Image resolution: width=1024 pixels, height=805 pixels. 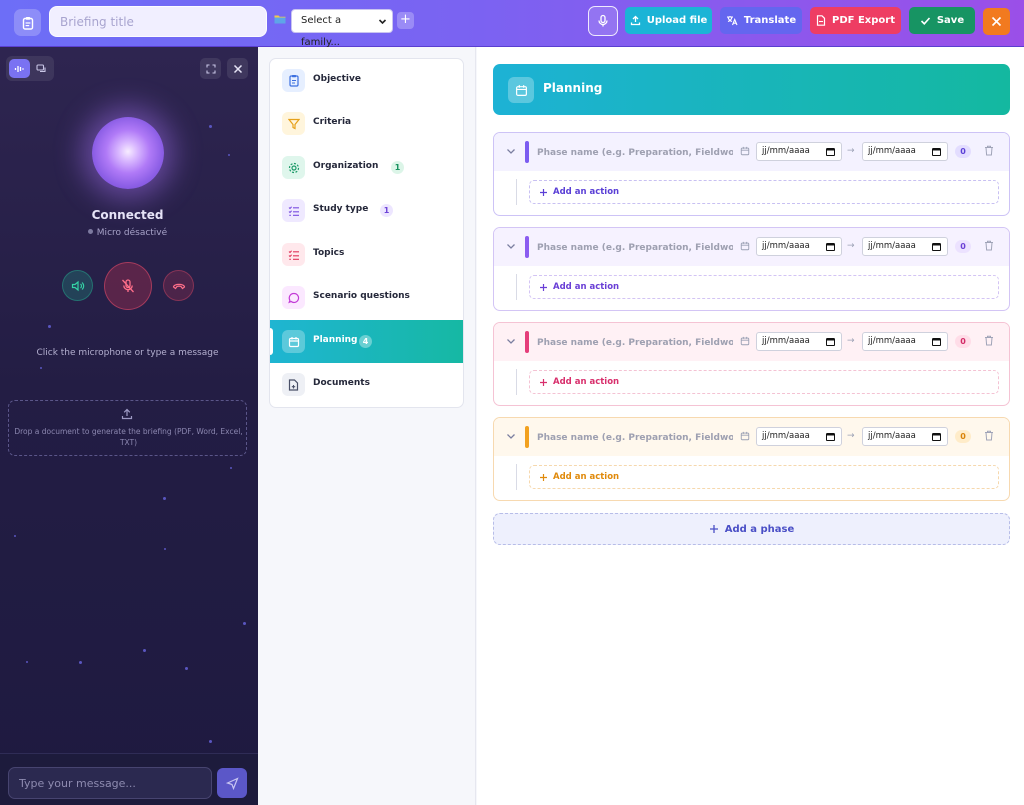 I want to click on status-dot, so click(x=90, y=231).